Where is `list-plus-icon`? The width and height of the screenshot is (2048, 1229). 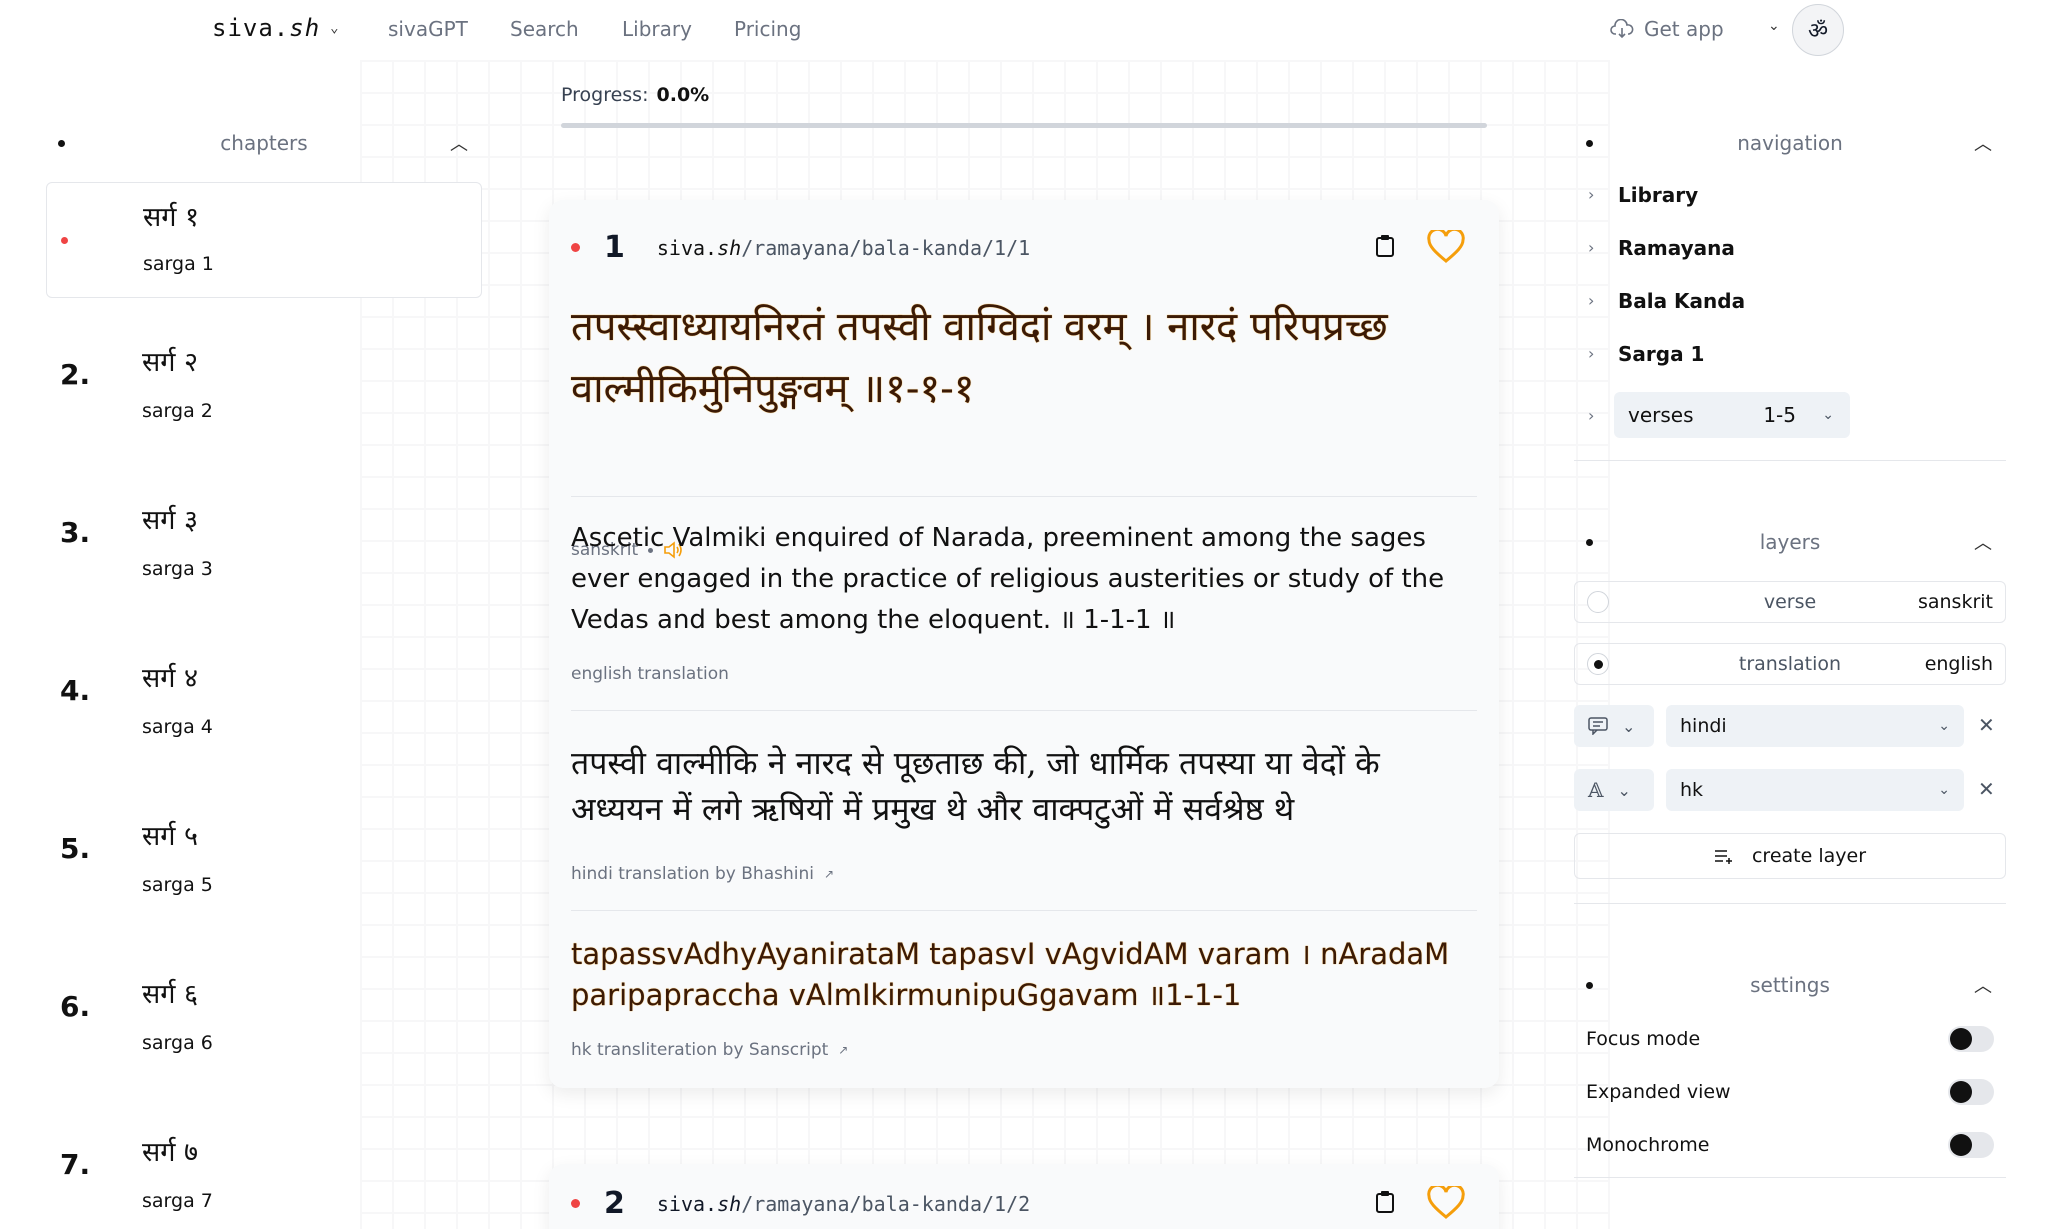
list-plus-icon is located at coordinates (1723, 857).